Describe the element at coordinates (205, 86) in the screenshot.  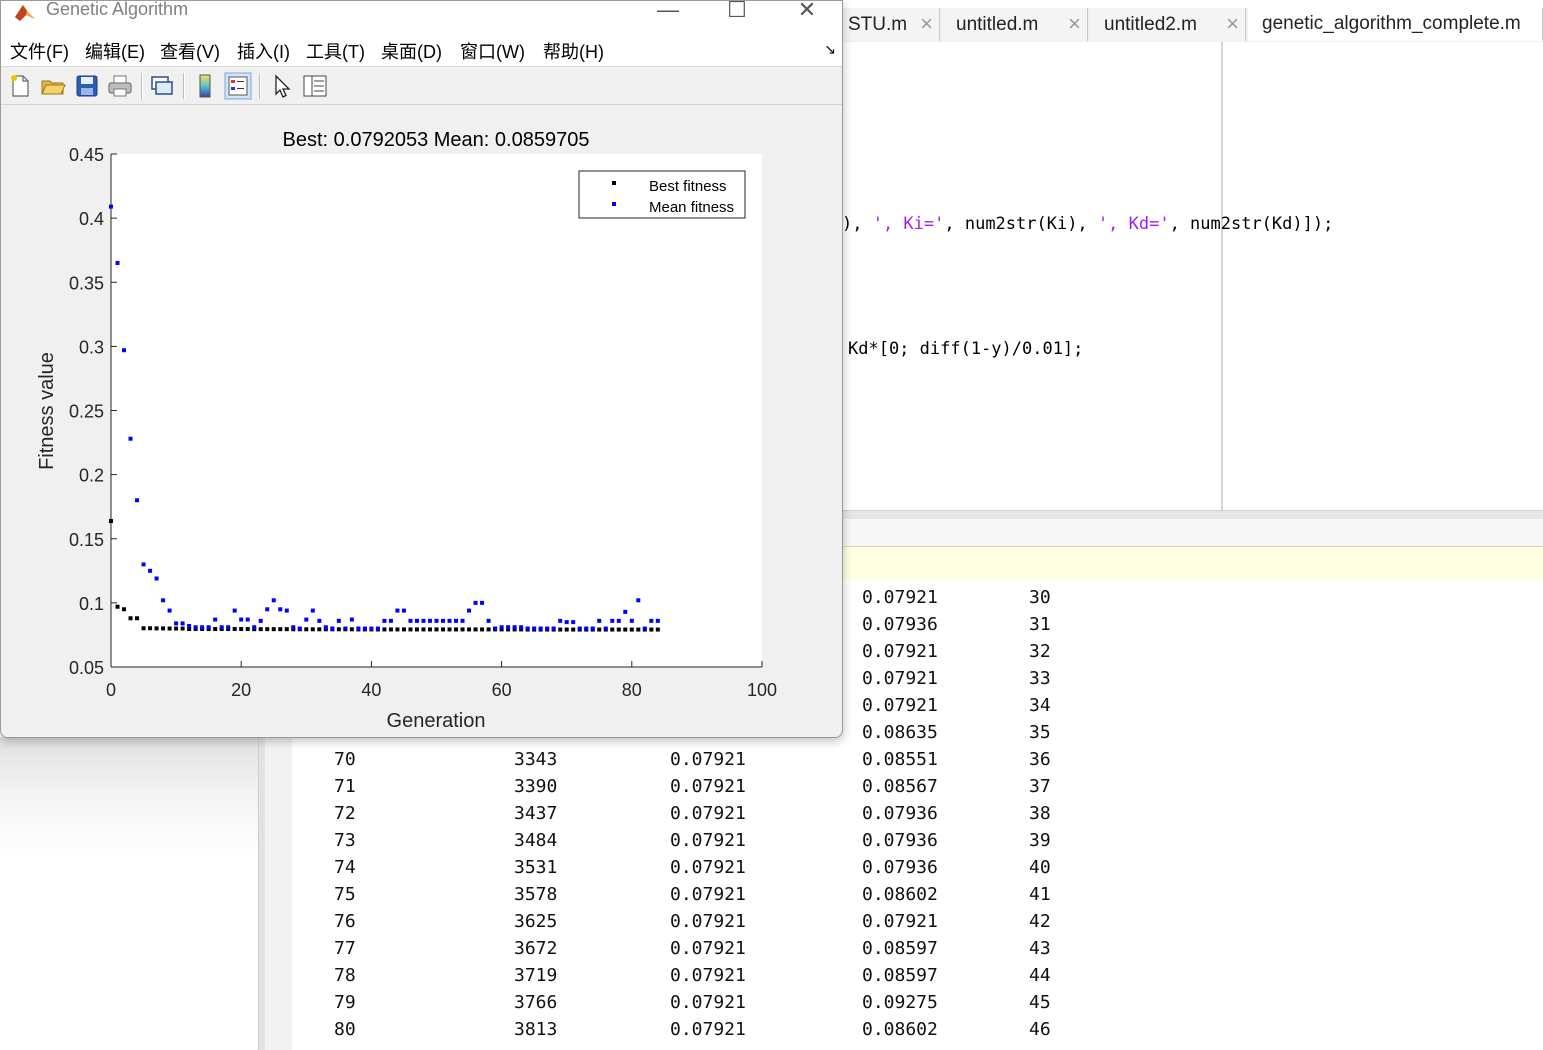
I see `colorbar-icon` at that location.